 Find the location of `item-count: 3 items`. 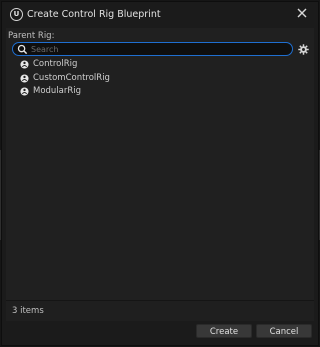

item-count: 3 items is located at coordinates (28, 311).